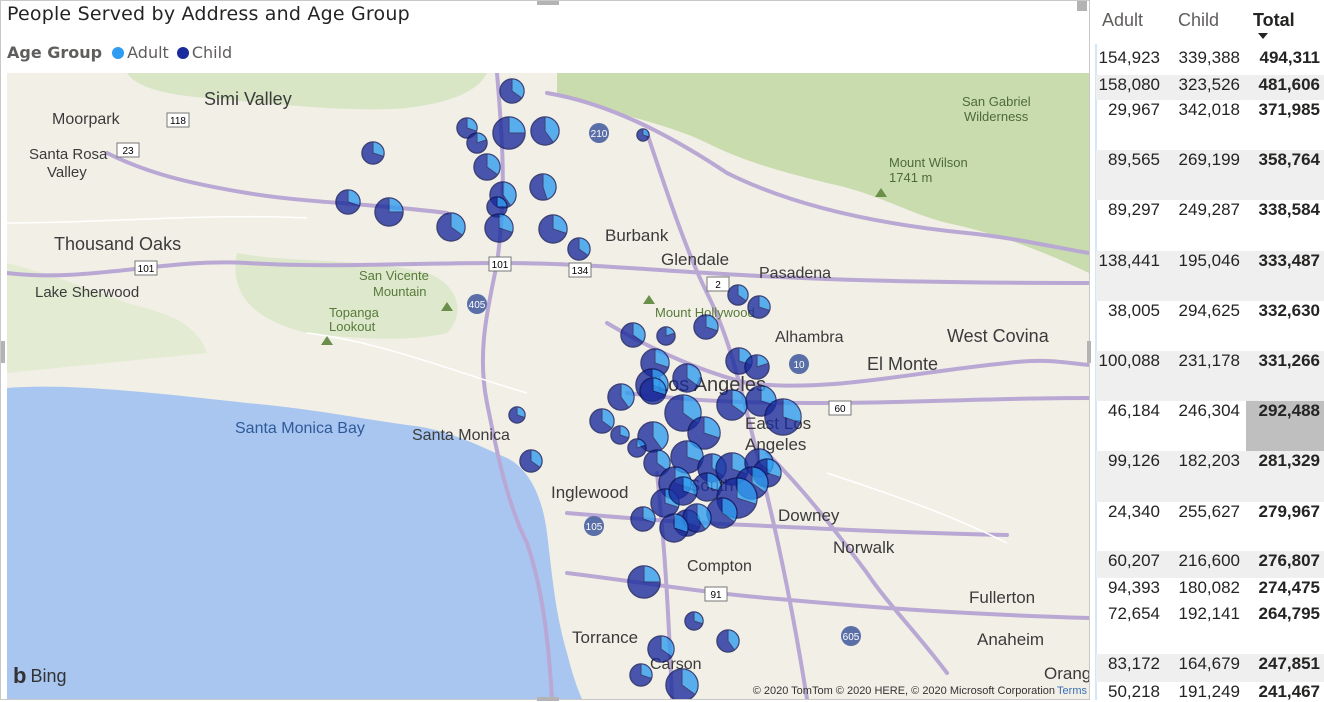 This screenshot has width=1324, height=702. I want to click on table-row: 60,207 216,600 276,807, so click(1210, 564).